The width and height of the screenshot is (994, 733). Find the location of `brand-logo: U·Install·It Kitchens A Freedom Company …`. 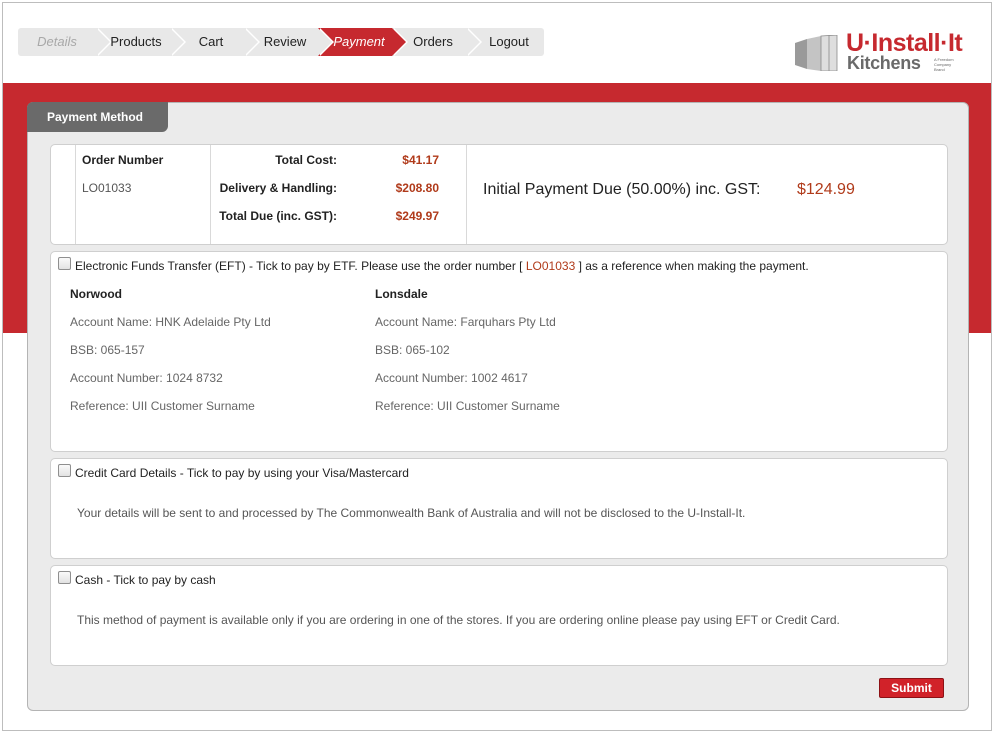

brand-logo: U·Install·It Kitchens A Freedom Company … is located at coordinates (881, 52).